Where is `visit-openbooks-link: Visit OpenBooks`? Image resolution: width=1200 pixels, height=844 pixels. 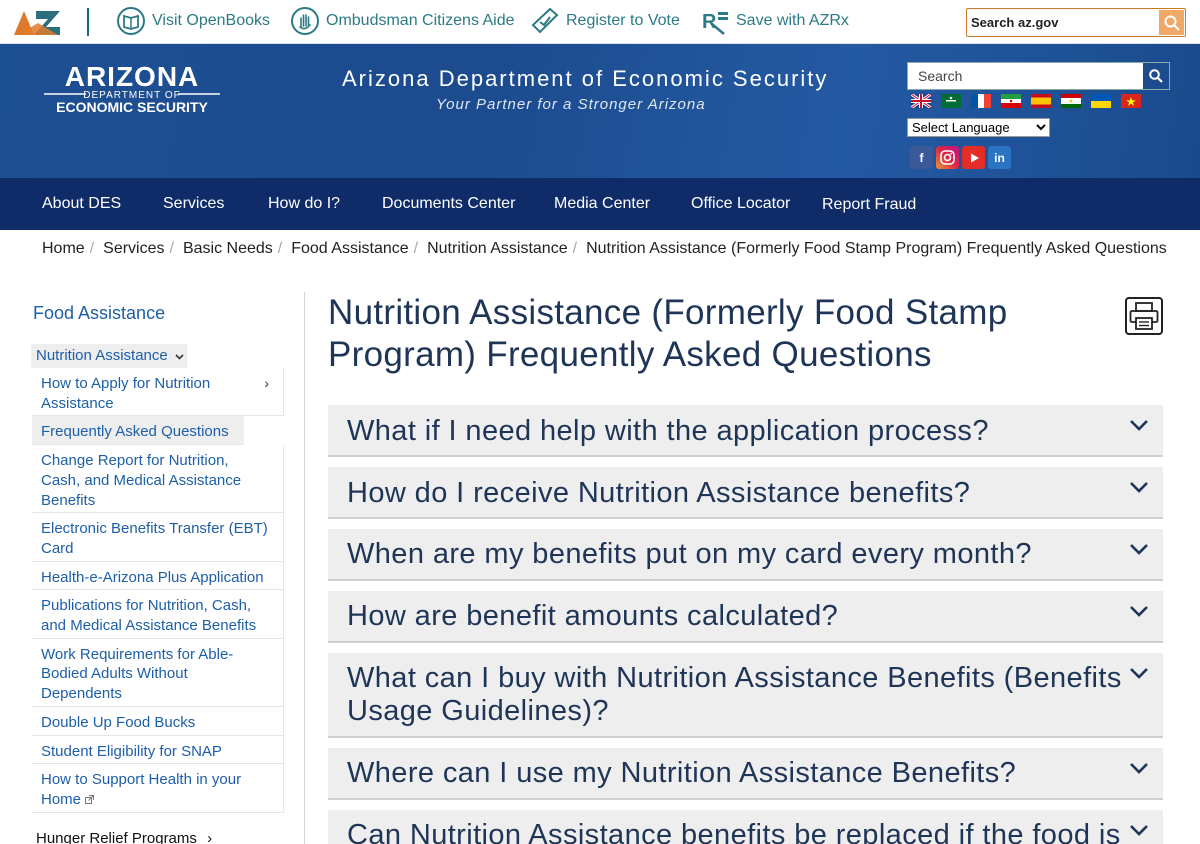 visit-openbooks-link: Visit OpenBooks is located at coordinates (193, 21).